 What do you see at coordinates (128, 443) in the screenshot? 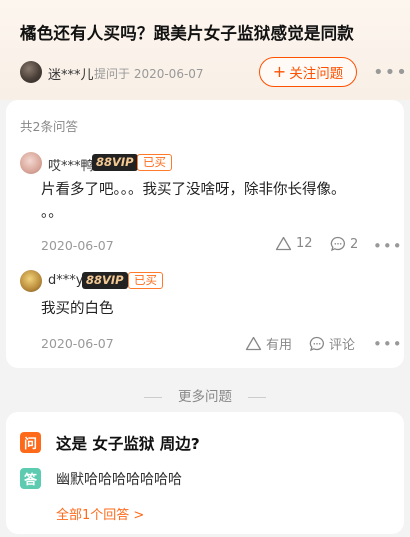
I see `related-question-text: 这是 女子监狱 周边?` at bounding box center [128, 443].